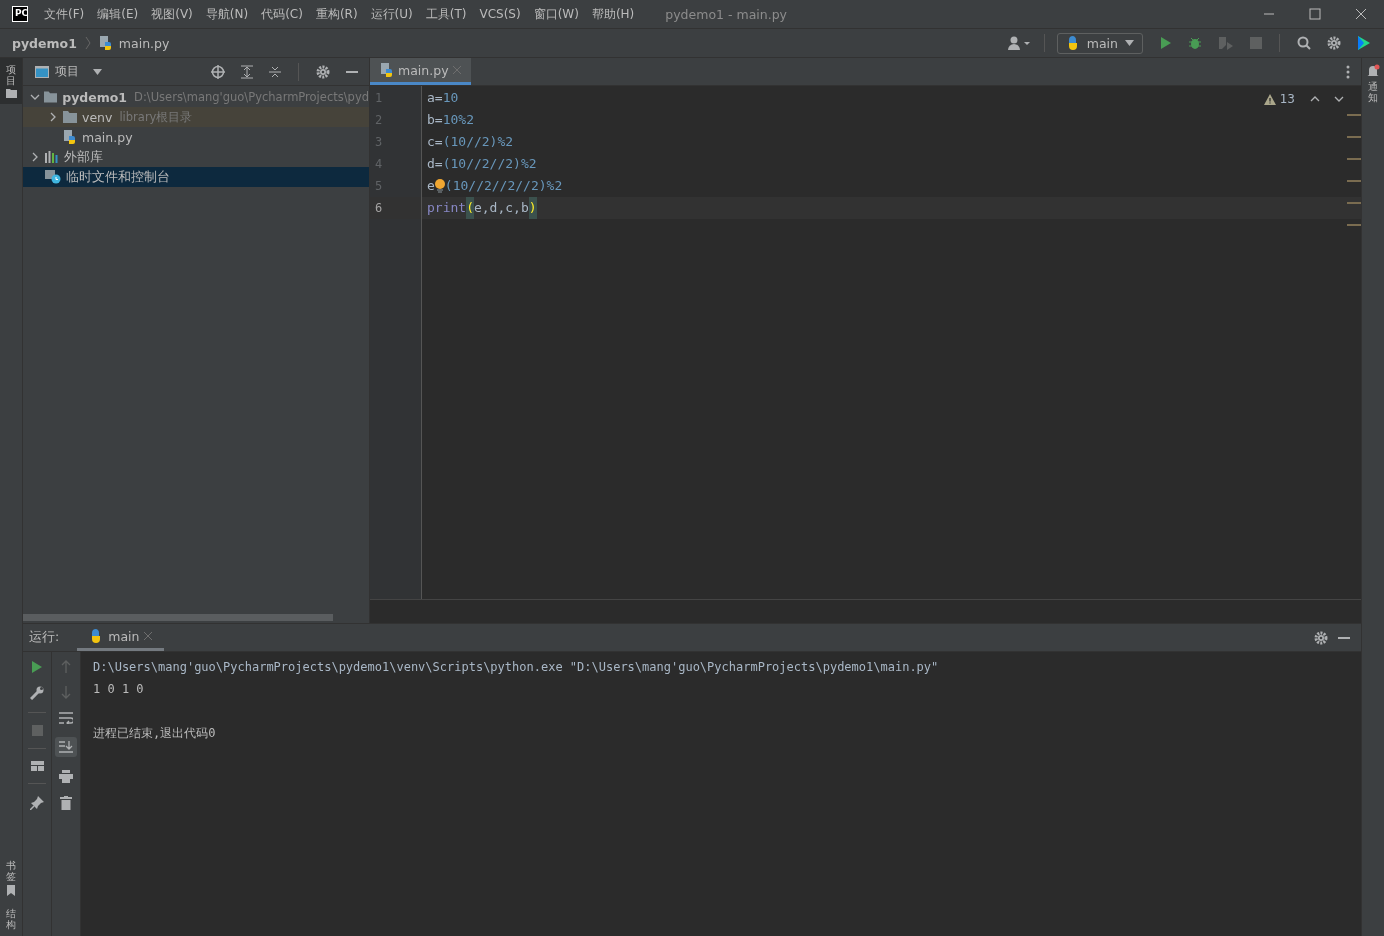  I want to click on panel-title: 项目, so click(67, 71).